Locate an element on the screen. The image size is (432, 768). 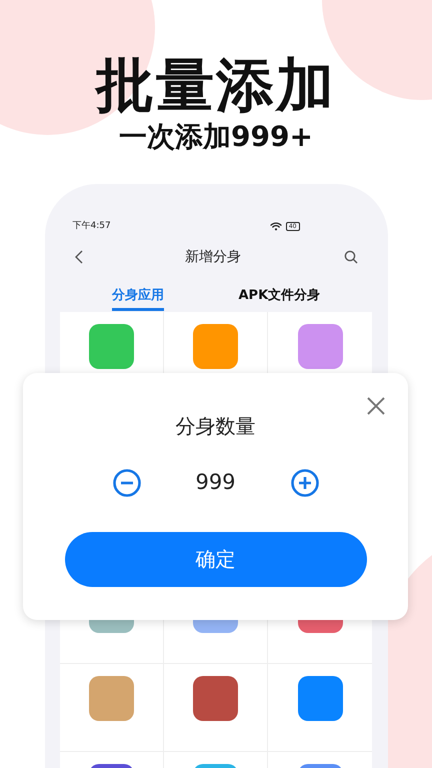
dialog-title: 分身数量 is located at coordinates (216, 426).